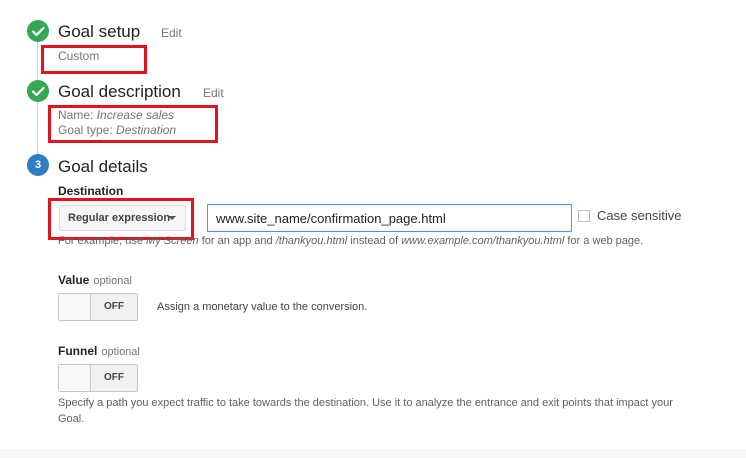 This screenshot has width=746, height=458. I want to click on funnel-toggle: OFF, so click(98, 378).